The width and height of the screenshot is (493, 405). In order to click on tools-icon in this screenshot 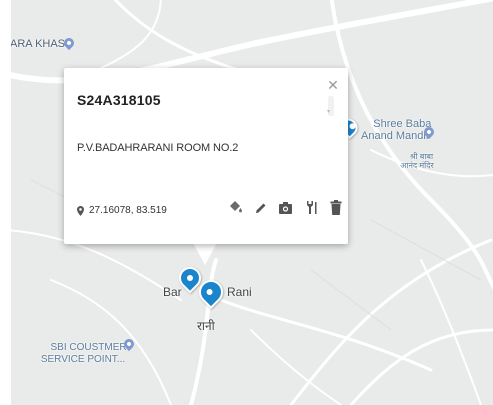, I will do `click(310, 207)`.